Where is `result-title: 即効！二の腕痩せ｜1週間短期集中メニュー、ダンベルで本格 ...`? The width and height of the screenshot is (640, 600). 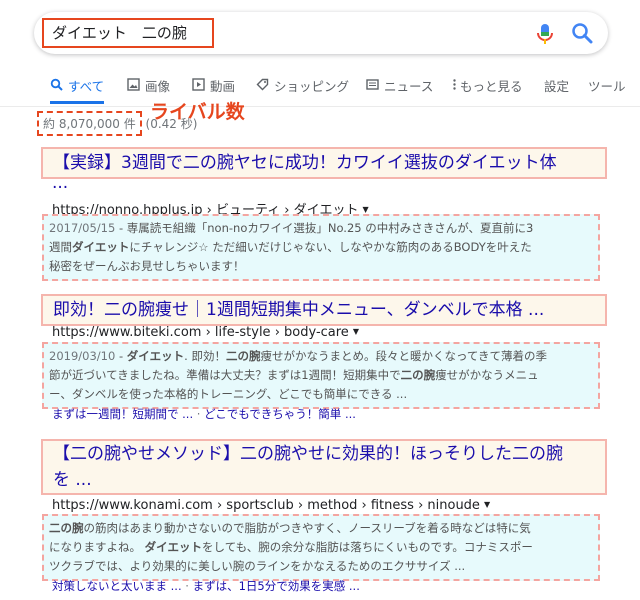
result-title: 即効！二の腕痩せ｜1週間短期集中メニュー、ダンベルで本格 ... is located at coordinates (324, 310).